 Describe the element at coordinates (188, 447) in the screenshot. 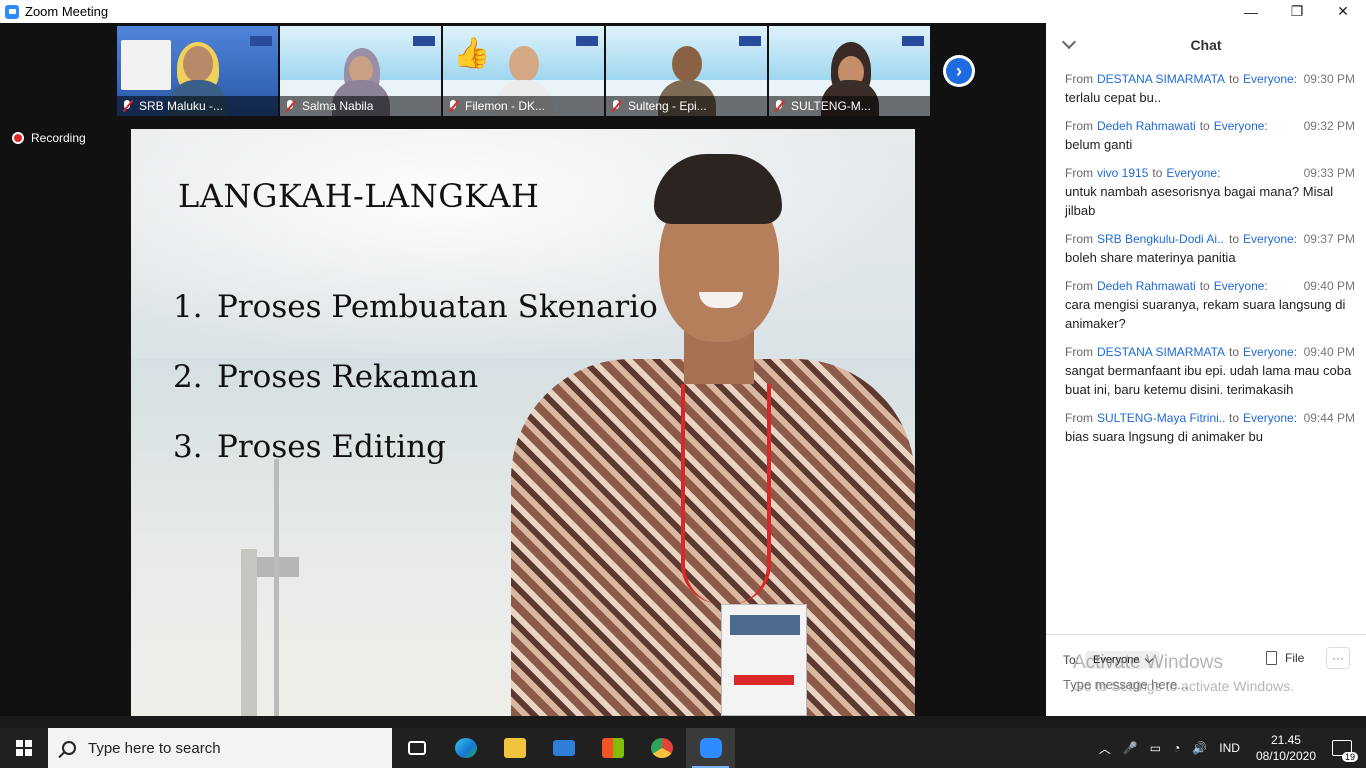

I see `step-number: 3.` at that location.